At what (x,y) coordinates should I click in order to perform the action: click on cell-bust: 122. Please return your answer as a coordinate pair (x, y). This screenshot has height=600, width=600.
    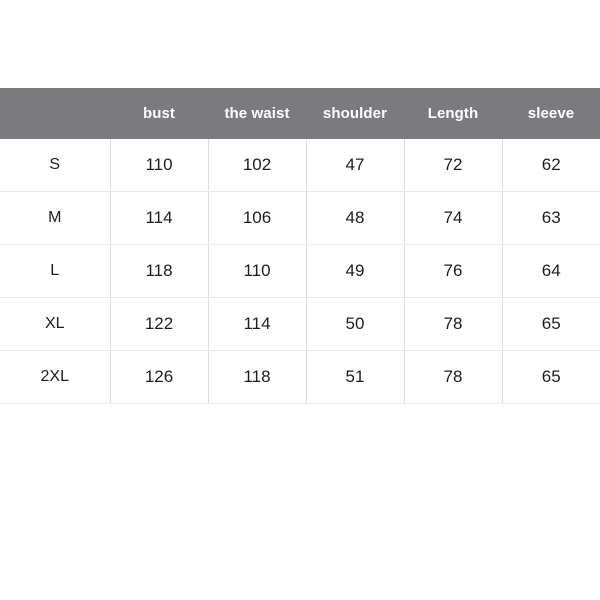
    Looking at the image, I should click on (159, 324).